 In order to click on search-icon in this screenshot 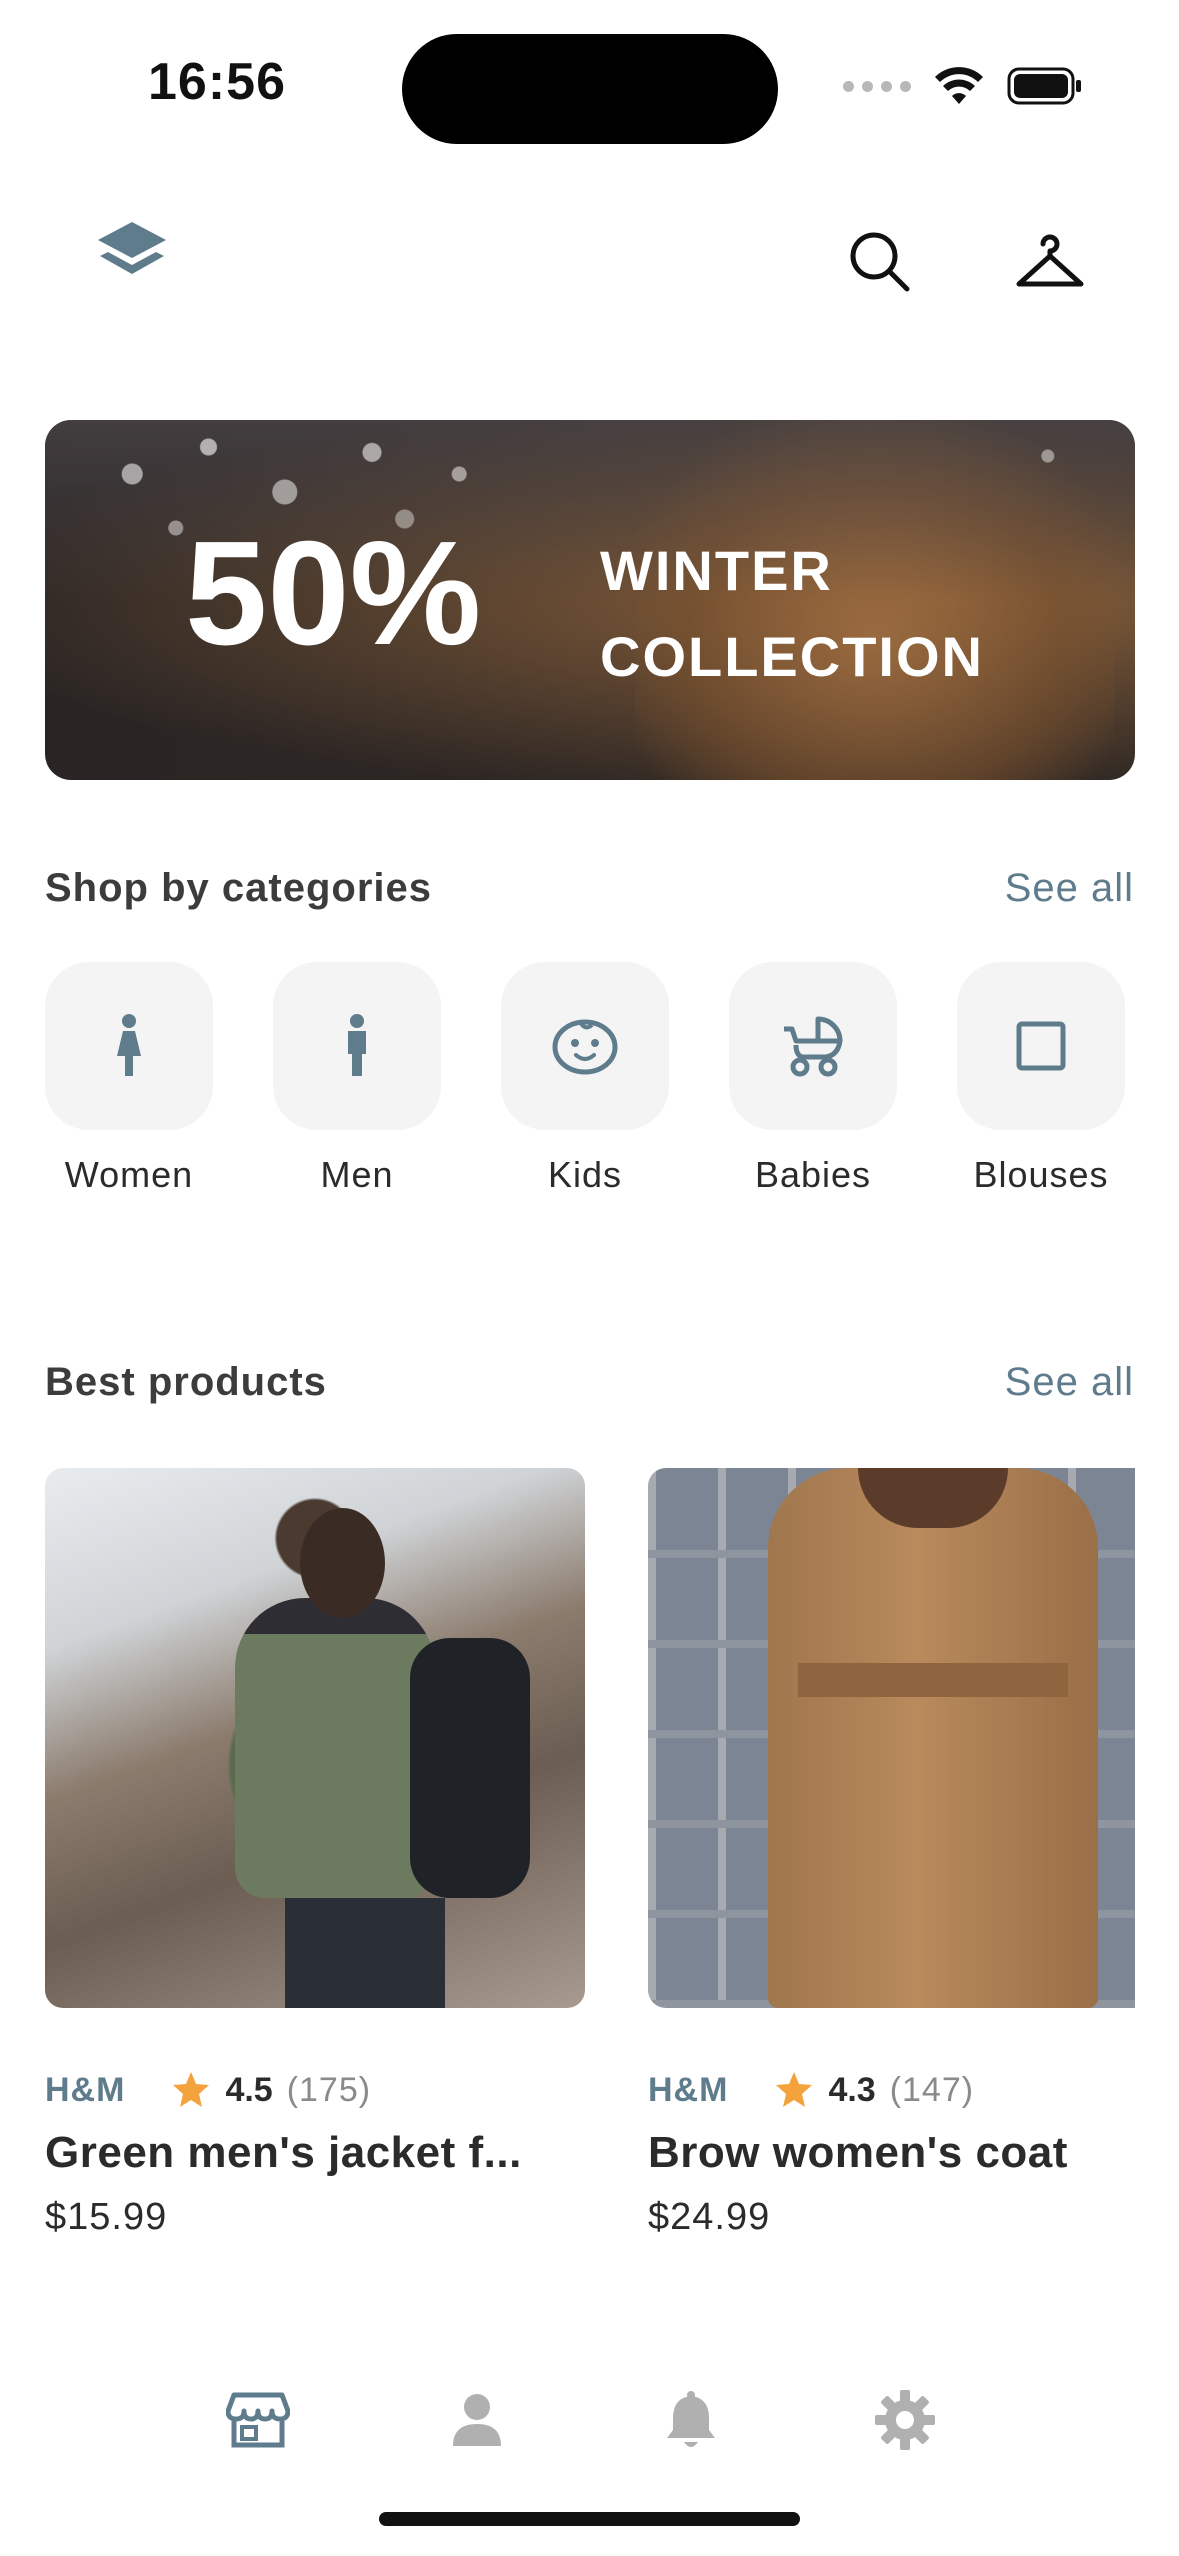, I will do `click(880, 262)`.